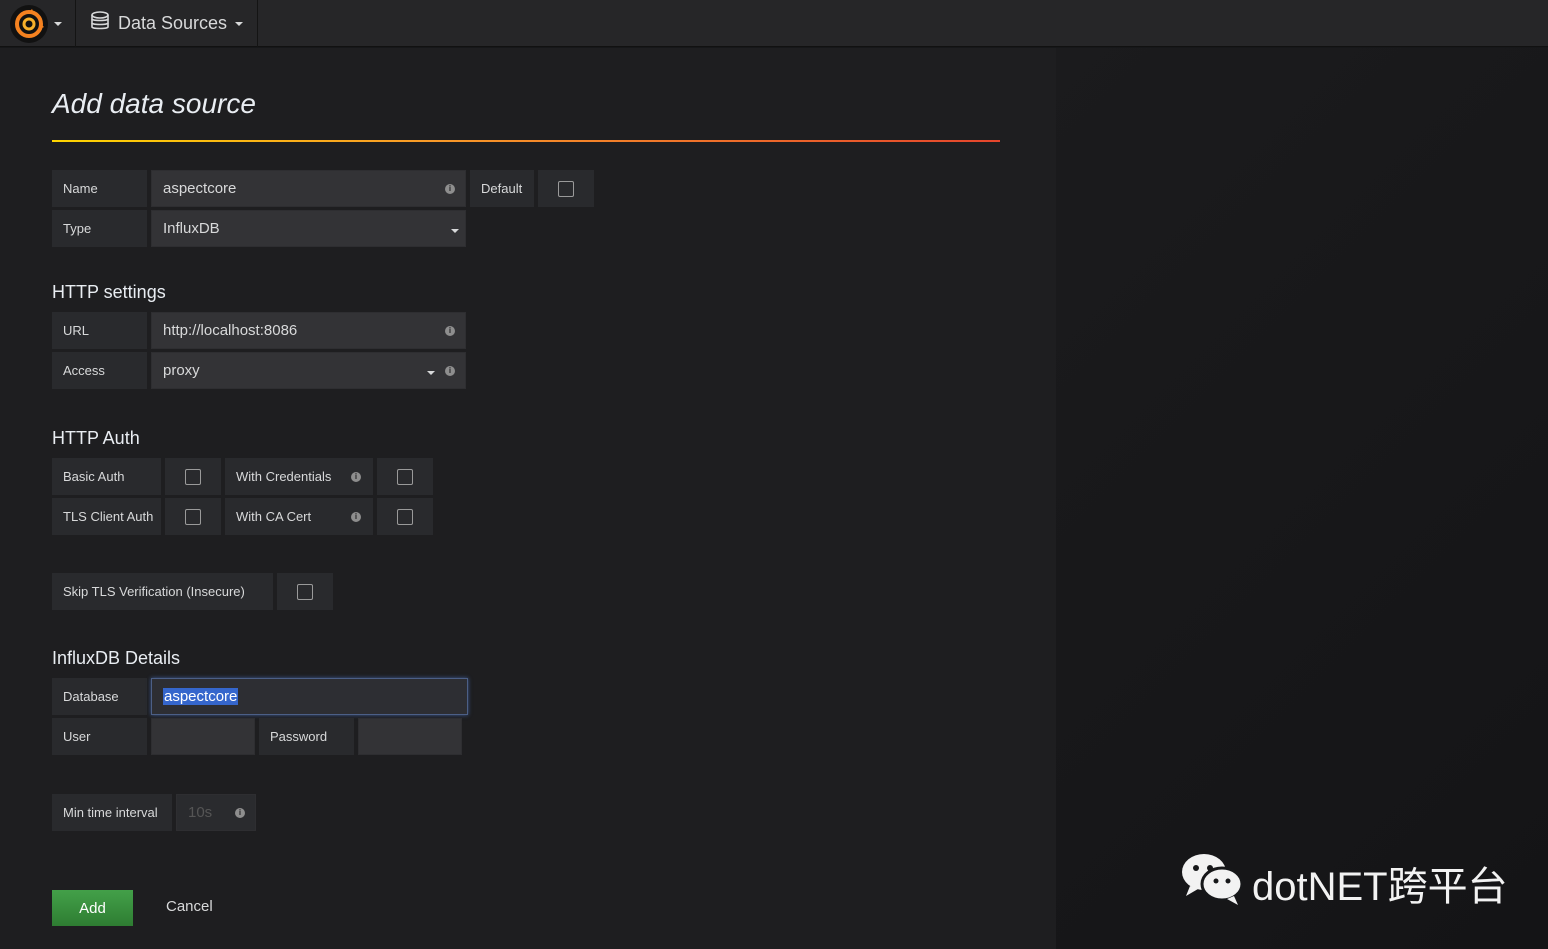  Describe the element at coordinates (154, 103) in the screenshot. I see `page-title: Add data source` at that location.